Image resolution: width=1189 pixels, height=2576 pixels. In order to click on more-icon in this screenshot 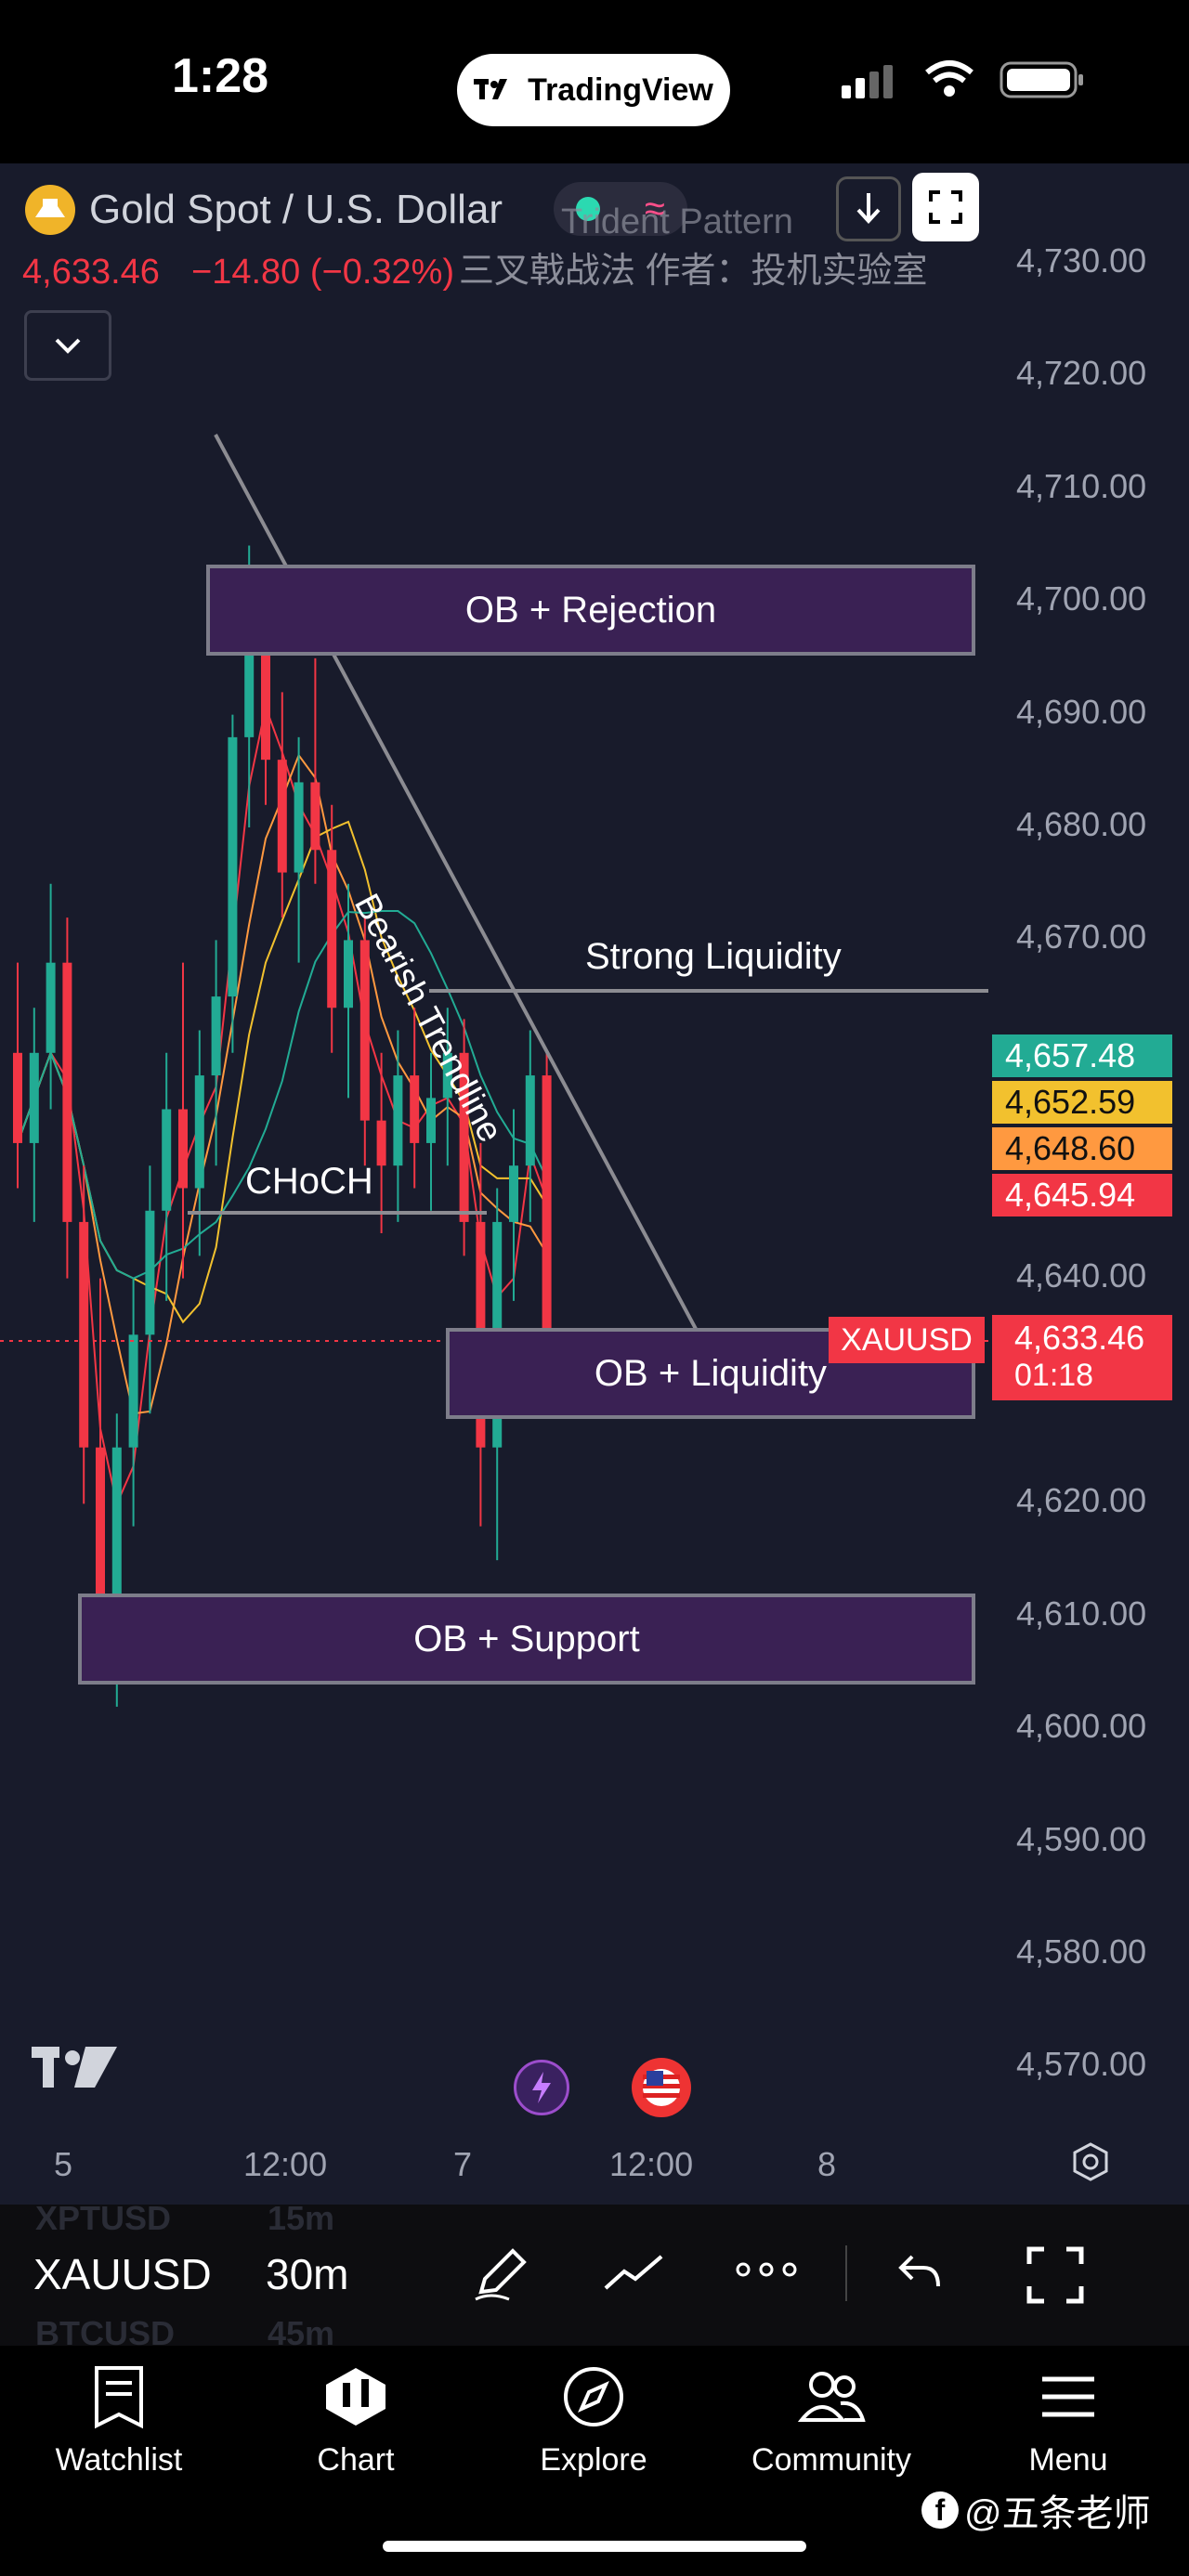, I will do `click(766, 2270)`.